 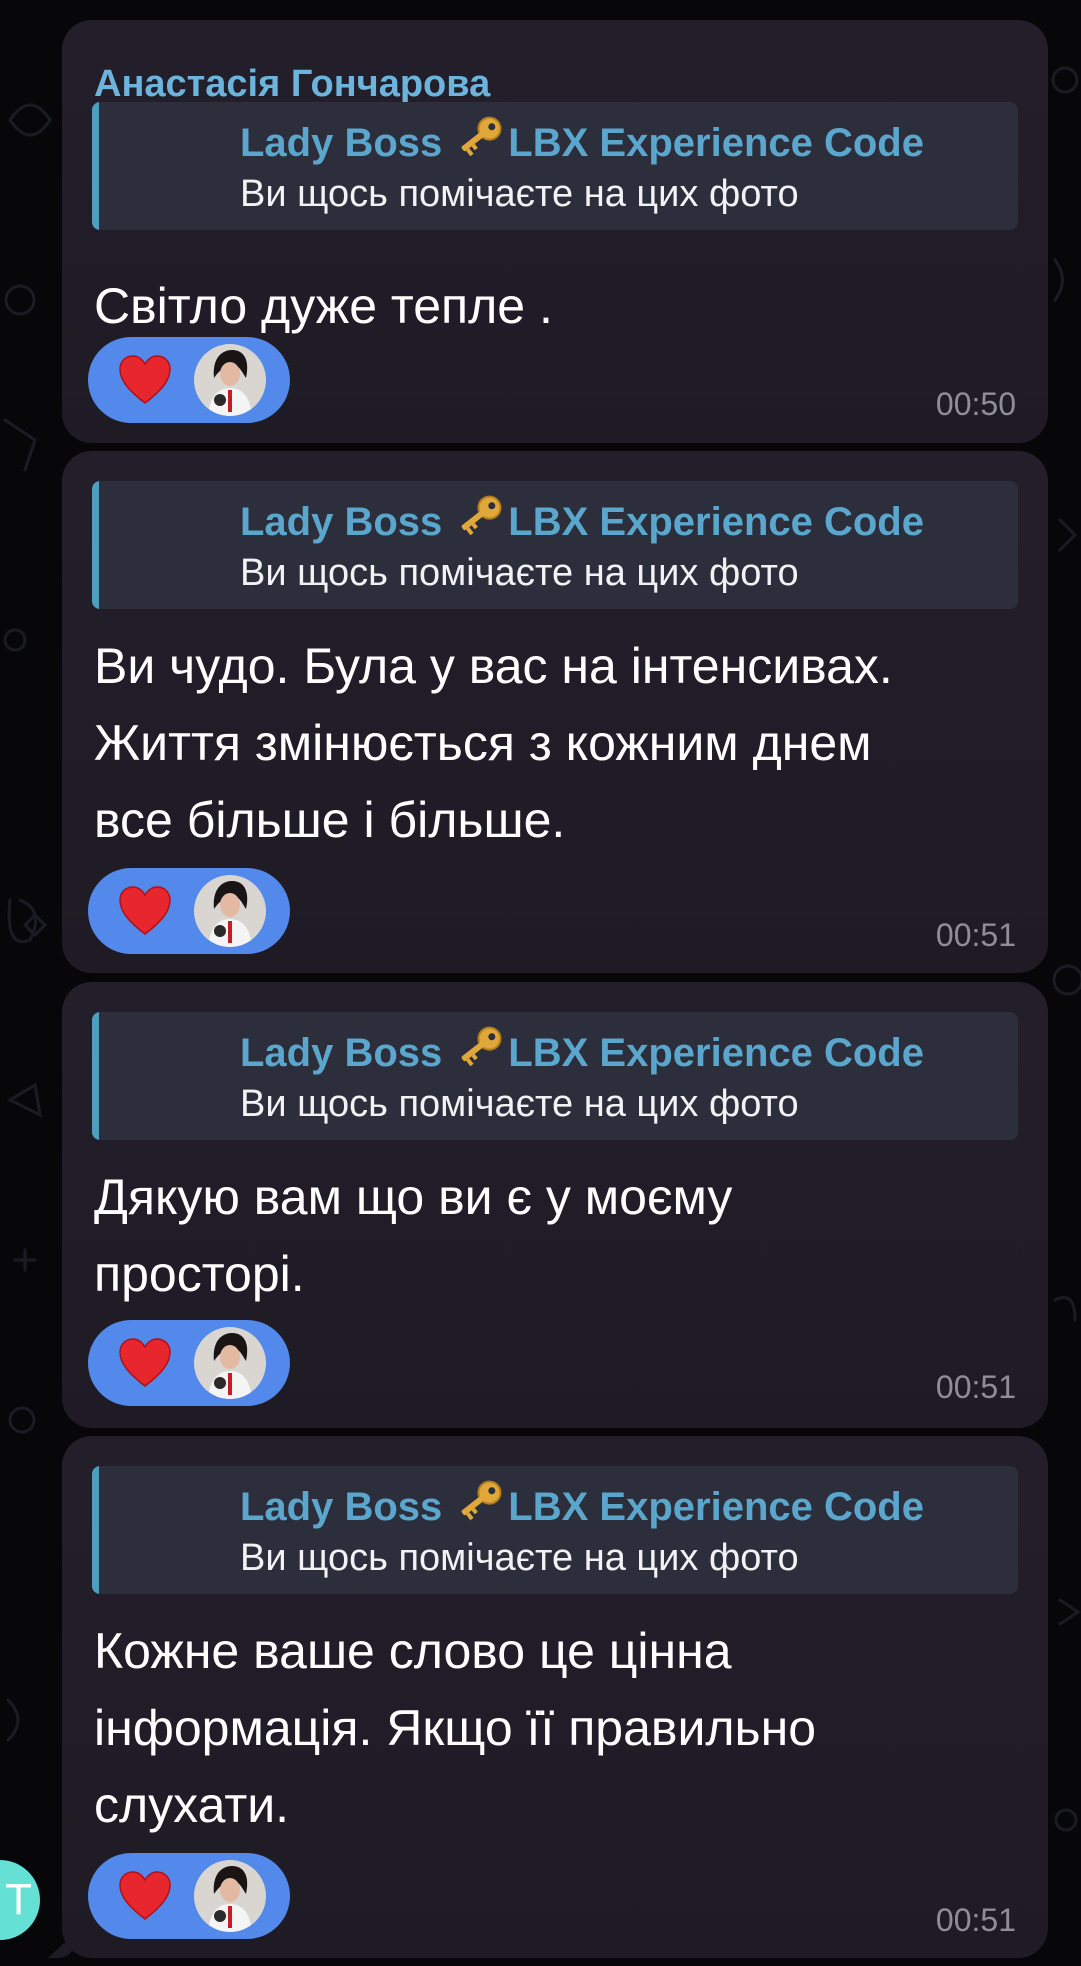 What do you see at coordinates (493, 666) in the screenshot?
I see `message-line: Ви чудо. Була у вас на інтенсивах.` at bounding box center [493, 666].